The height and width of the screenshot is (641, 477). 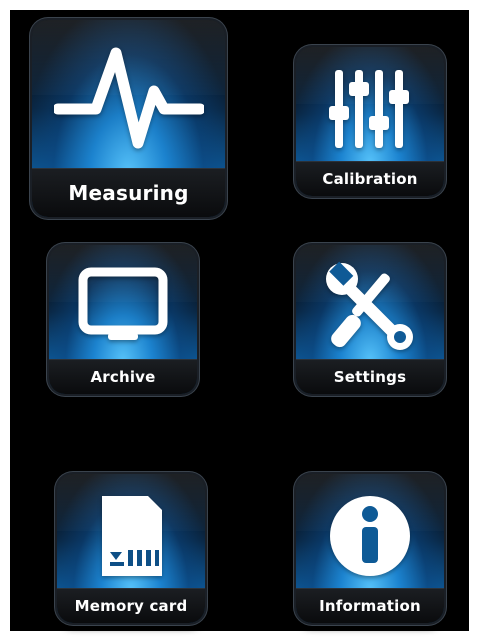 What do you see at coordinates (370, 536) in the screenshot?
I see `info-icon` at bounding box center [370, 536].